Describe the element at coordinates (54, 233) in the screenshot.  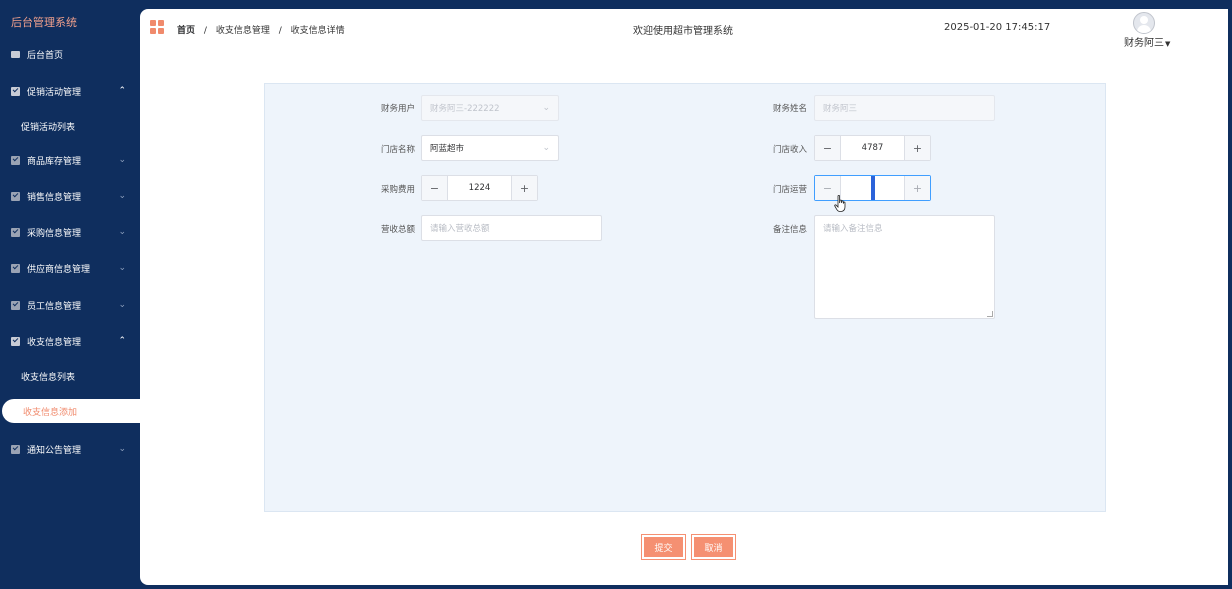
I see `sidebar-item-label: 采购信息管理` at that location.